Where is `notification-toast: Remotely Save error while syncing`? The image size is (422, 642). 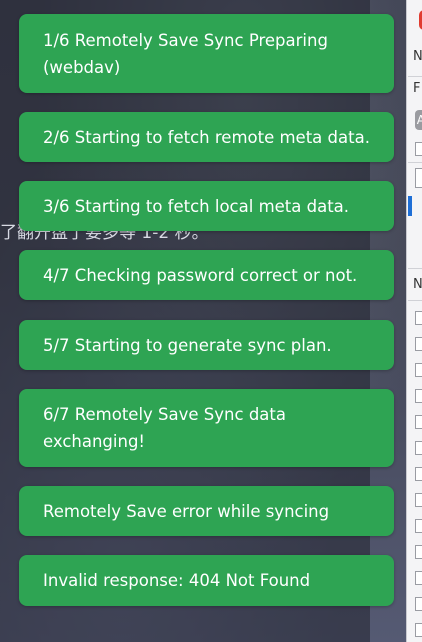 notification-toast: Remotely Save error while syncing is located at coordinates (206, 511).